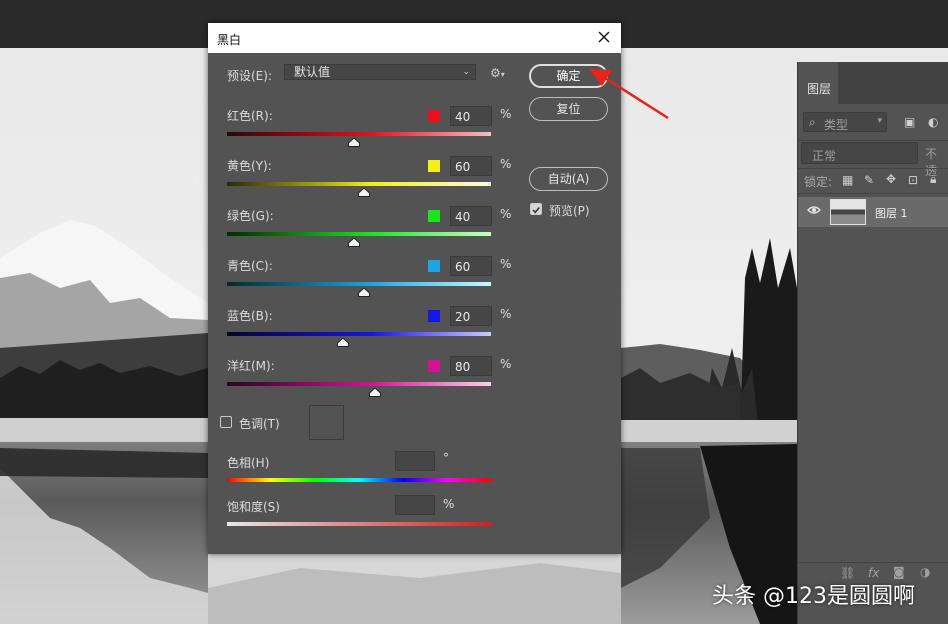 The width and height of the screenshot is (948, 624). What do you see at coordinates (471, 316) in the screenshot?
I see `slider-value-input: 20` at bounding box center [471, 316].